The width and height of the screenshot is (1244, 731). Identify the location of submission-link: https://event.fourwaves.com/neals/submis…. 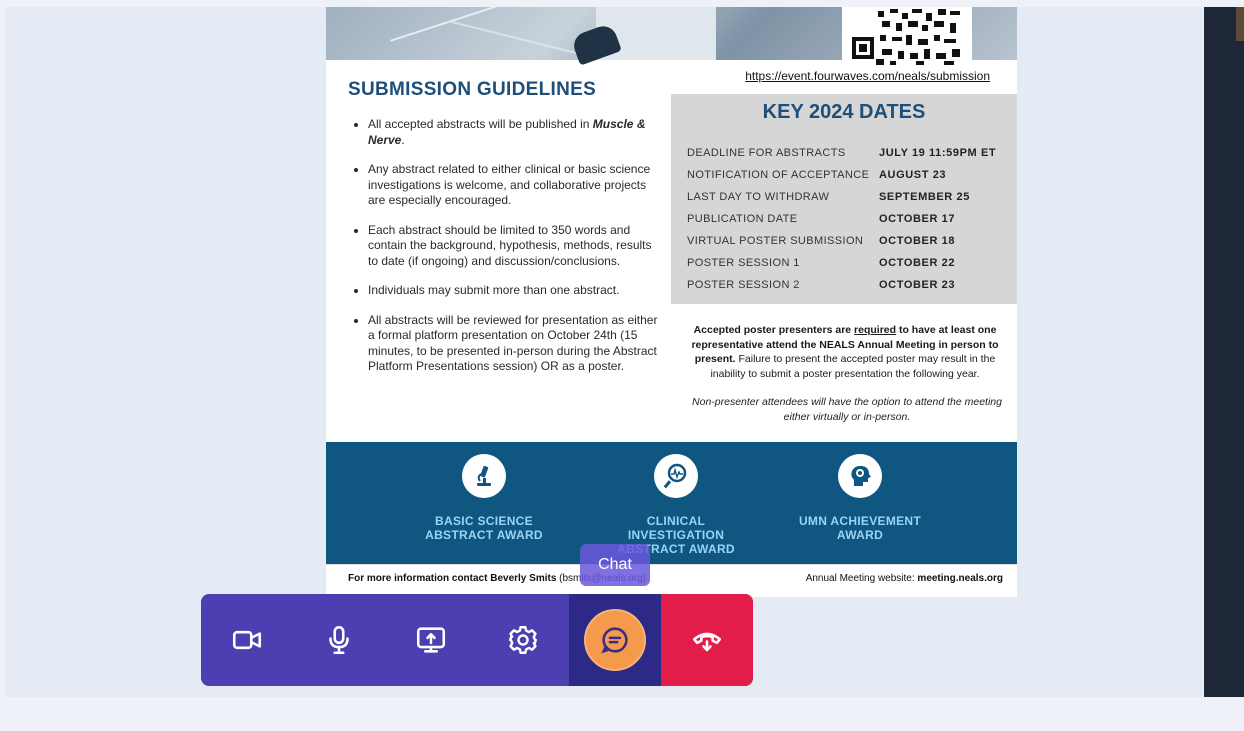
(860, 76).